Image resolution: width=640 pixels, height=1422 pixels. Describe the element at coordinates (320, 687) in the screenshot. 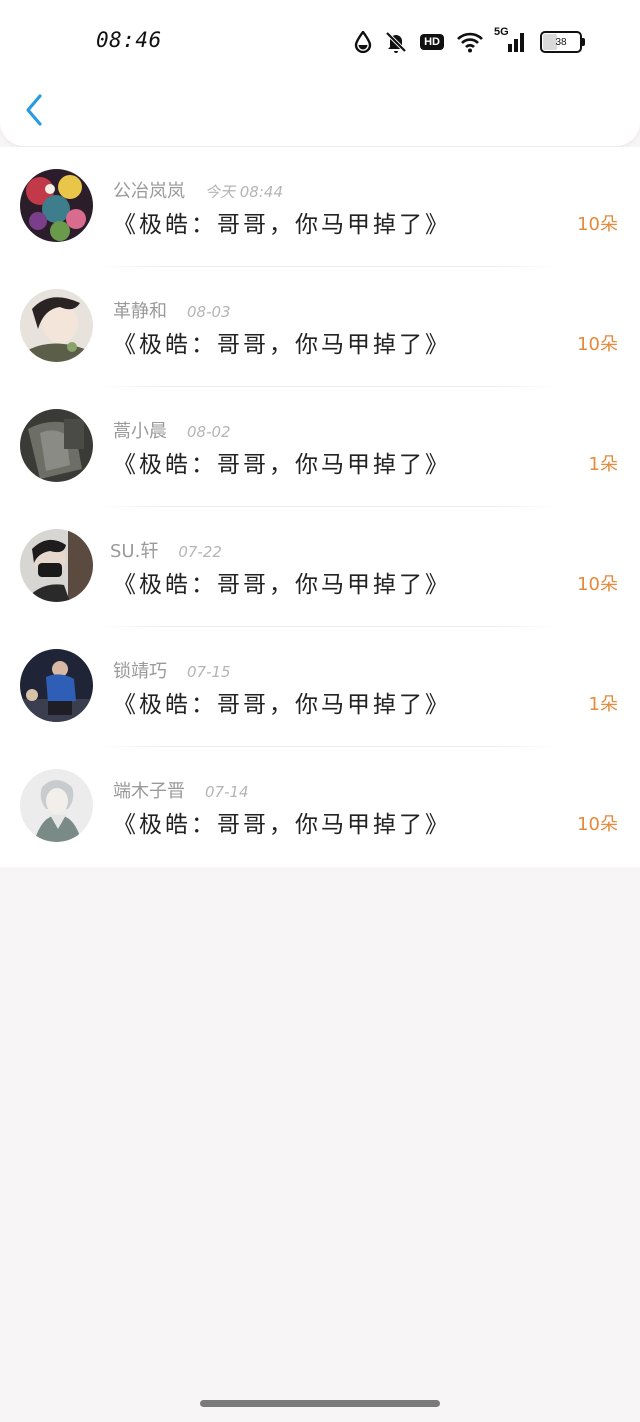

I see `list-item: 锁靖巧 07-15 《极皓：哥哥，你马甲掉了》 1朵` at that location.